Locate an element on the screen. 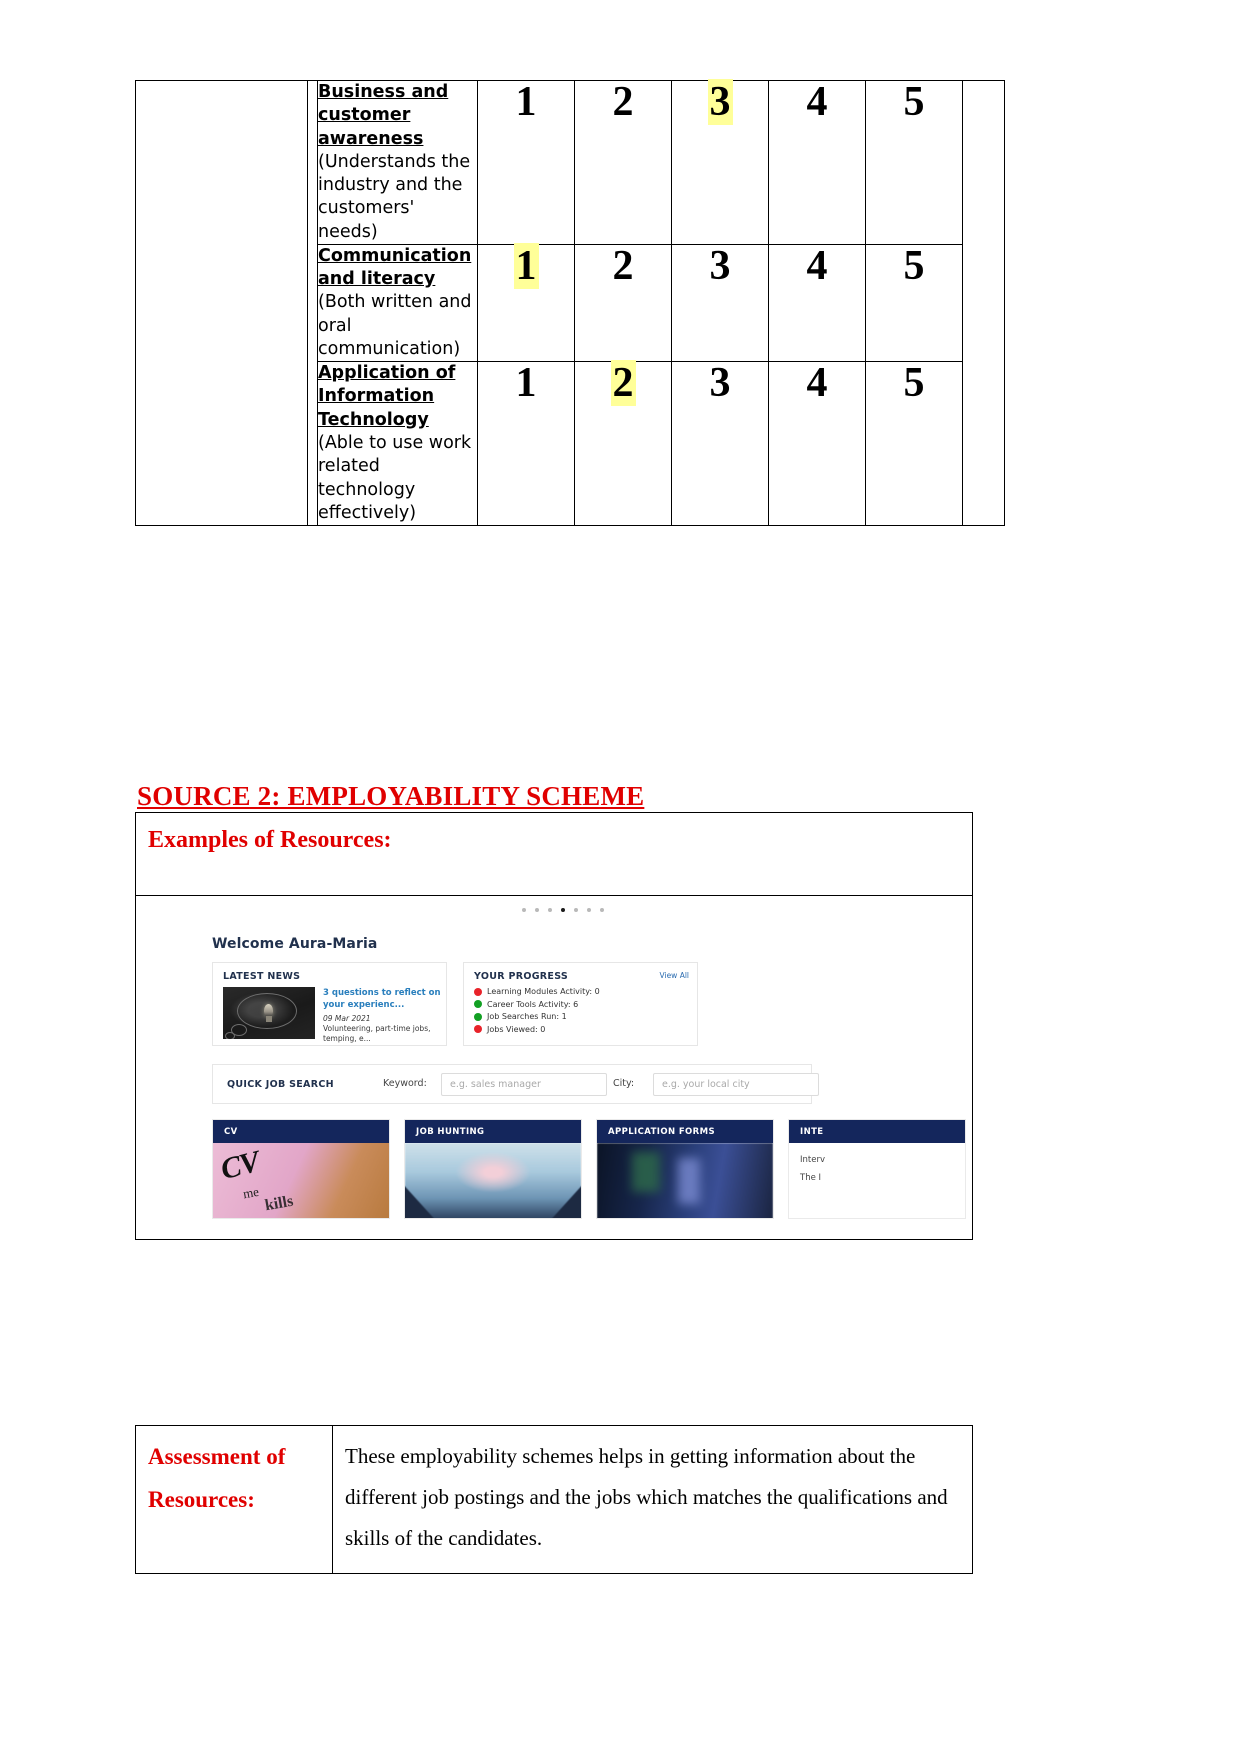 The width and height of the screenshot is (1241, 1754). carousel-dot-4-active is located at coordinates (563, 910).